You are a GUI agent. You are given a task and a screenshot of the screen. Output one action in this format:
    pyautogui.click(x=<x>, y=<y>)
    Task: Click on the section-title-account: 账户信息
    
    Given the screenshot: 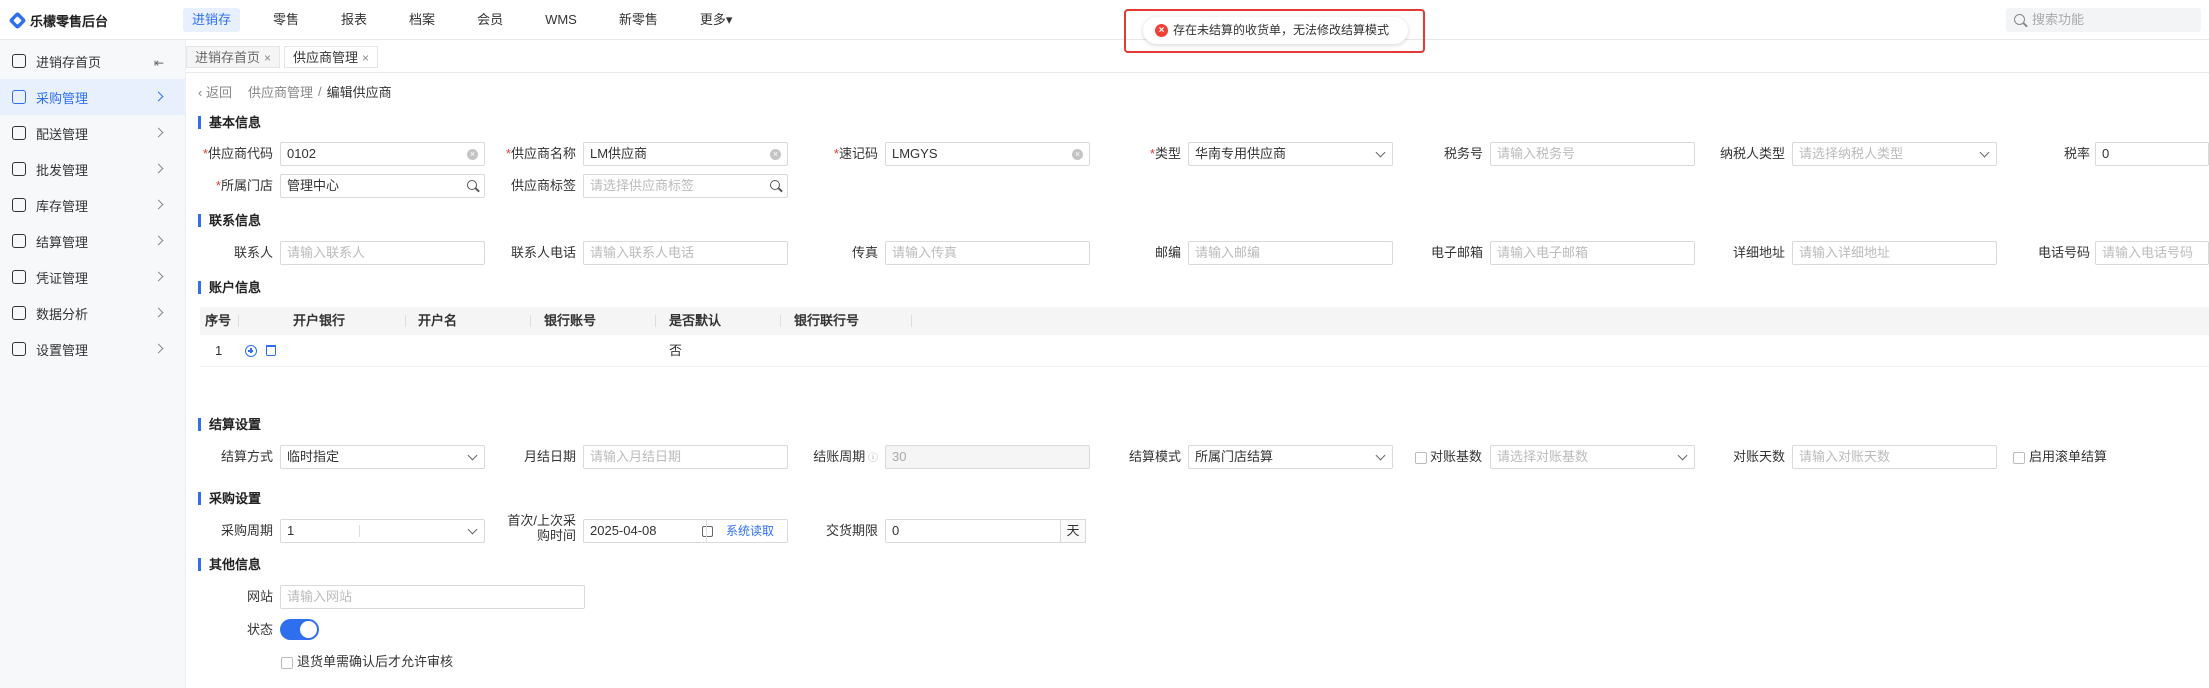 What is the action you would take?
    pyautogui.click(x=229, y=287)
    